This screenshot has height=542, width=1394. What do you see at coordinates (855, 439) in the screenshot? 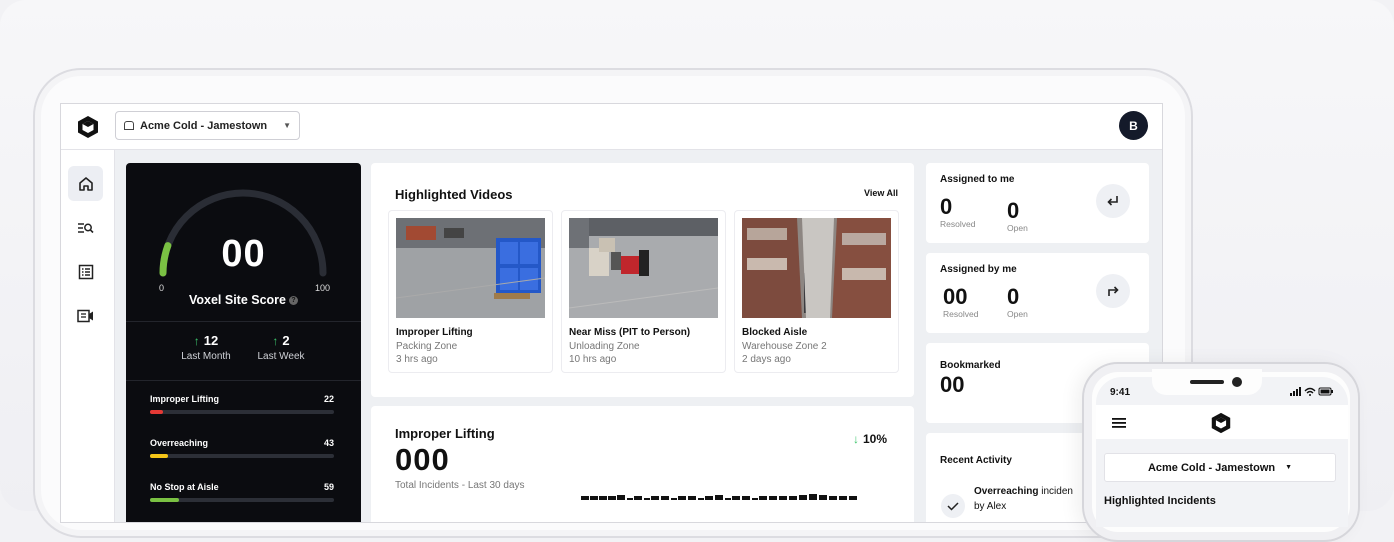
I see `arrow-down-icon: ↓` at bounding box center [855, 439].